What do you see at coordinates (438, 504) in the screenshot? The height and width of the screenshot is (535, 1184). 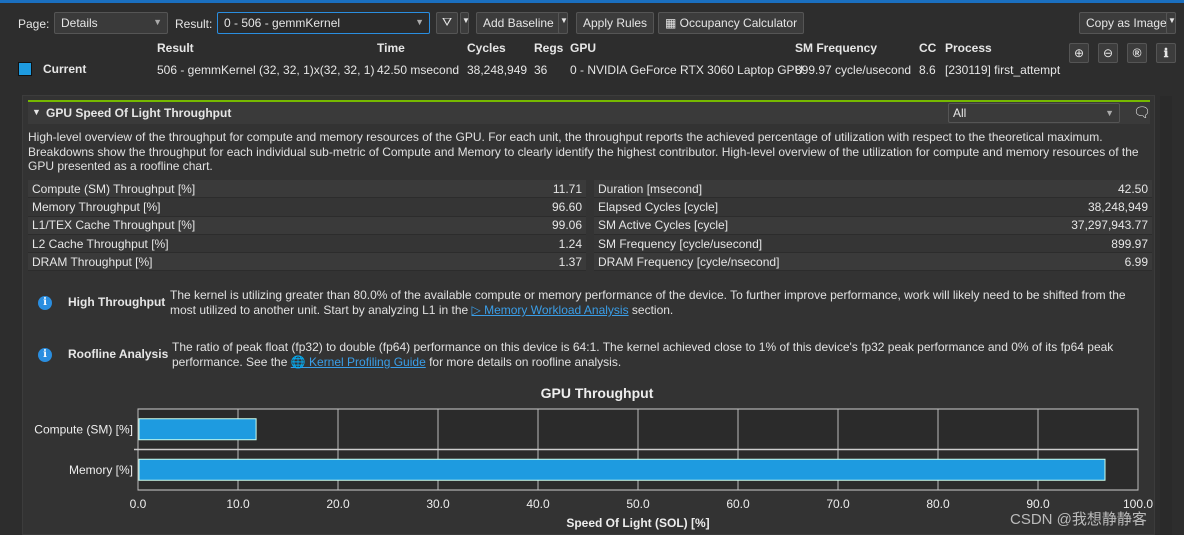 I see `x-tick-label: 30.0` at bounding box center [438, 504].